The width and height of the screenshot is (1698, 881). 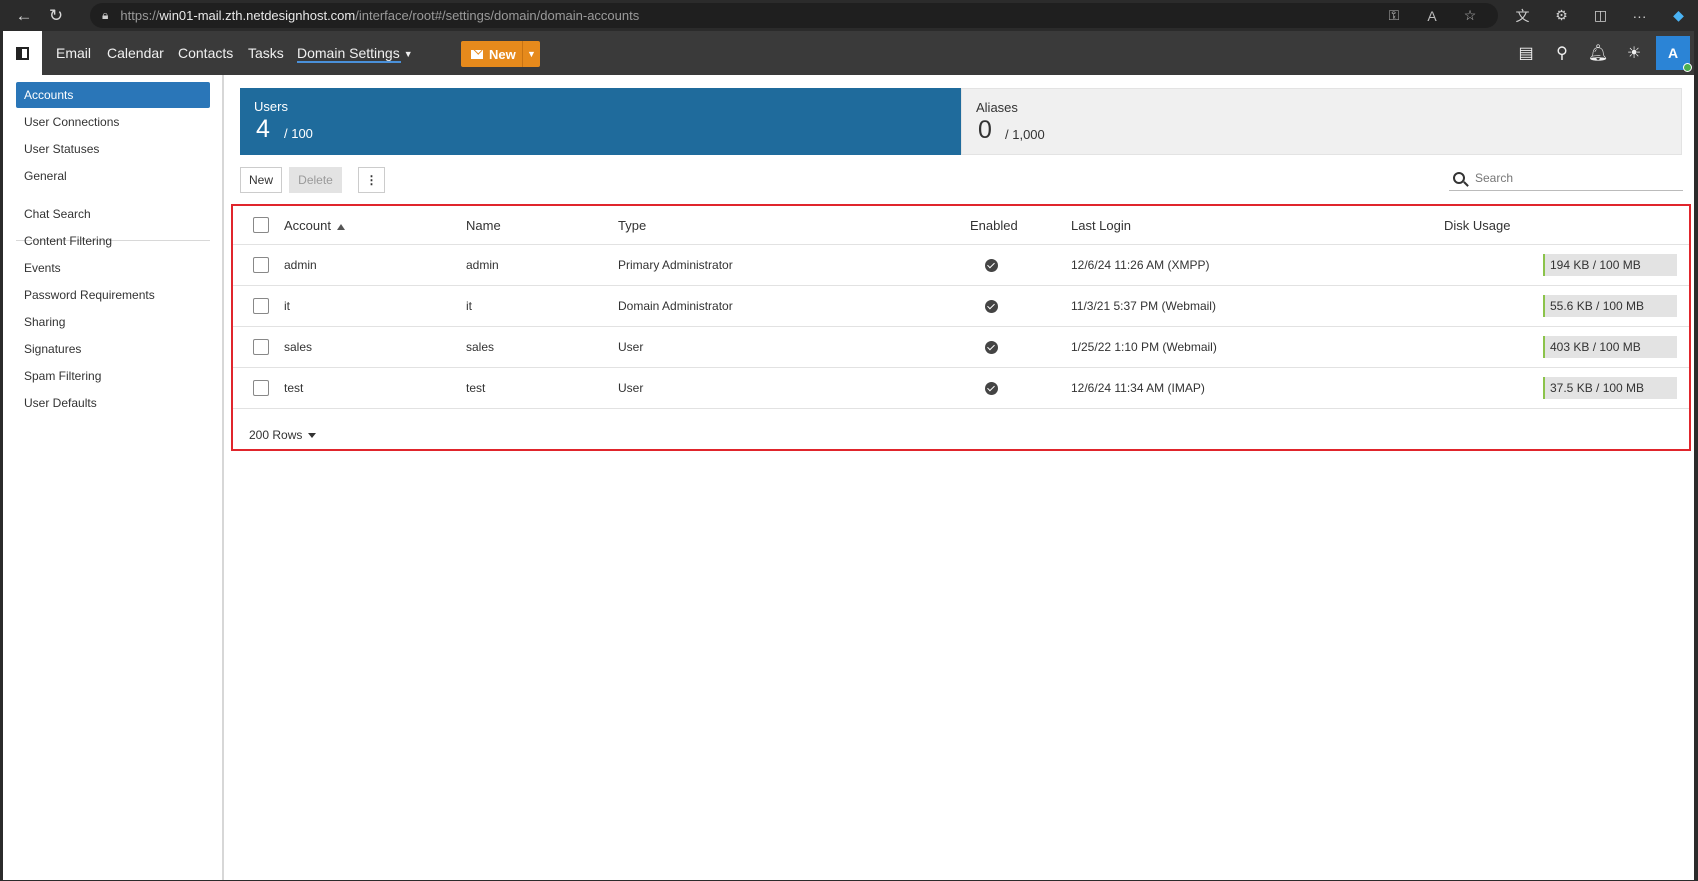 What do you see at coordinates (1600, 15) in the screenshot?
I see `split-screen-icon: ◫` at bounding box center [1600, 15].